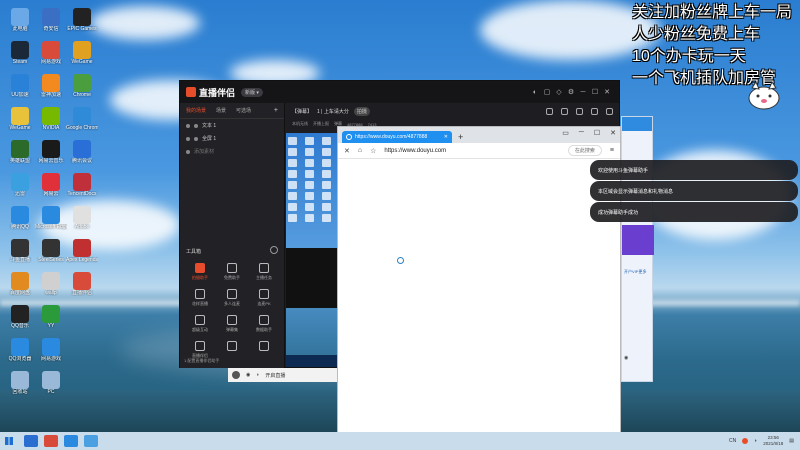 This screenshot has height=450, width=800. I want to click on tool-item: 弹幕集, so click(232, 324).